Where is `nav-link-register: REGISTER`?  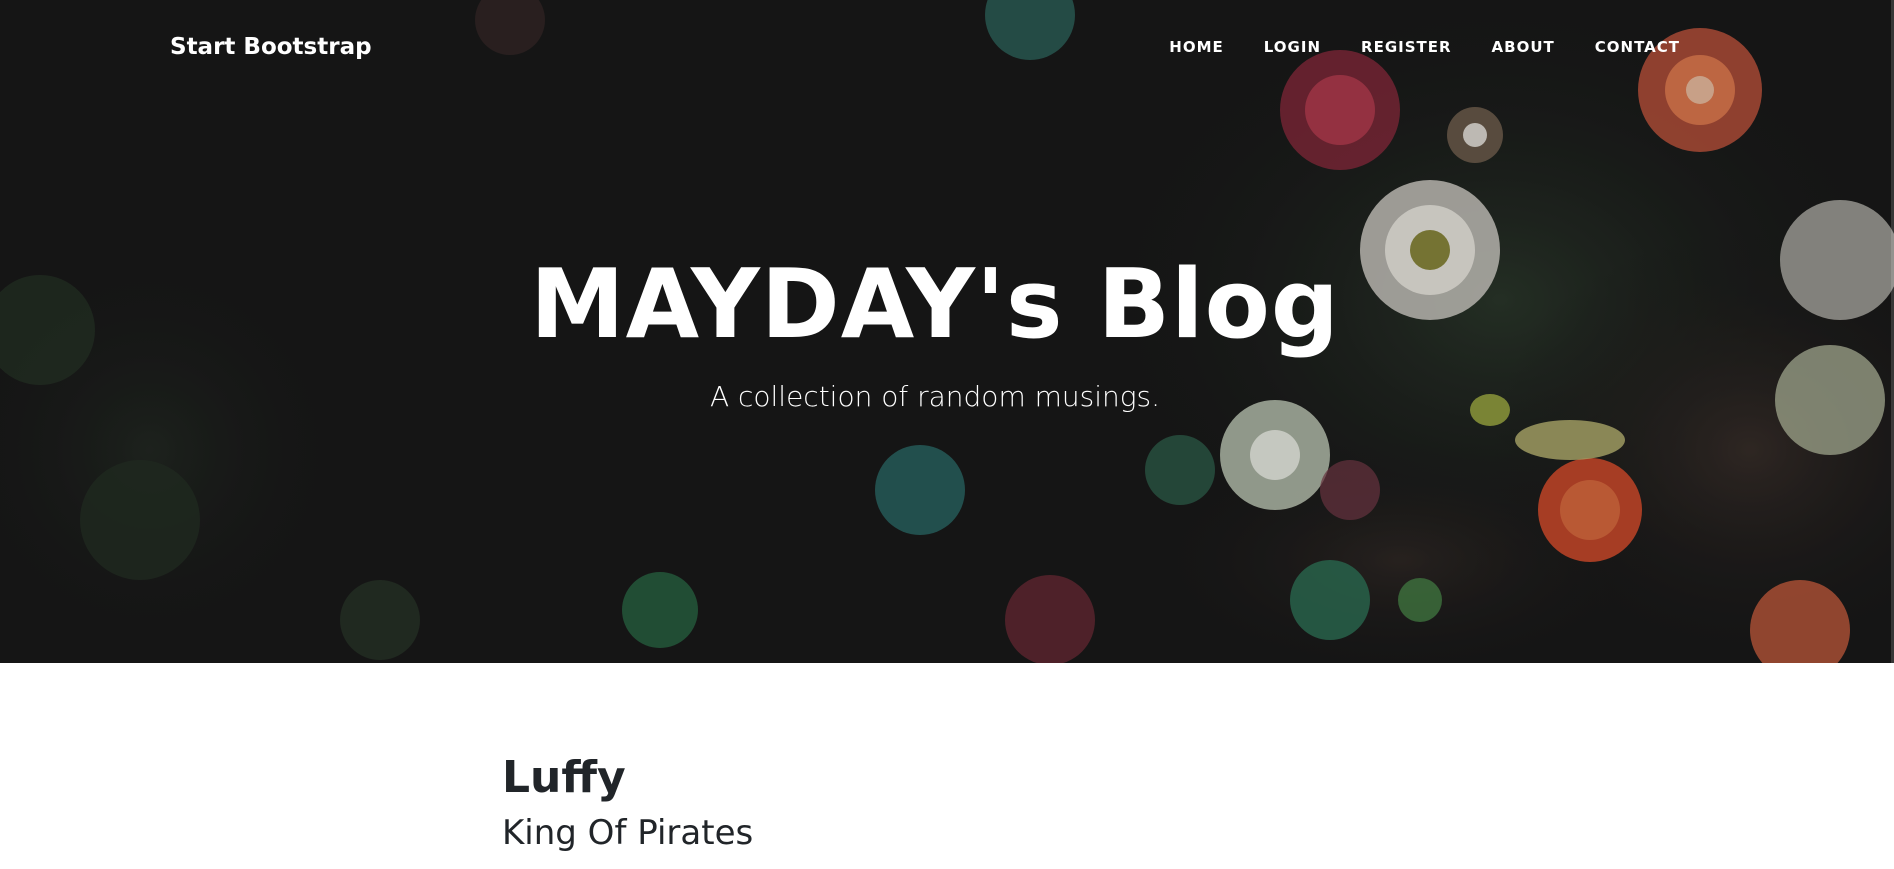 nav-link-register: REGISTER is located at coordinates (1406, 47).